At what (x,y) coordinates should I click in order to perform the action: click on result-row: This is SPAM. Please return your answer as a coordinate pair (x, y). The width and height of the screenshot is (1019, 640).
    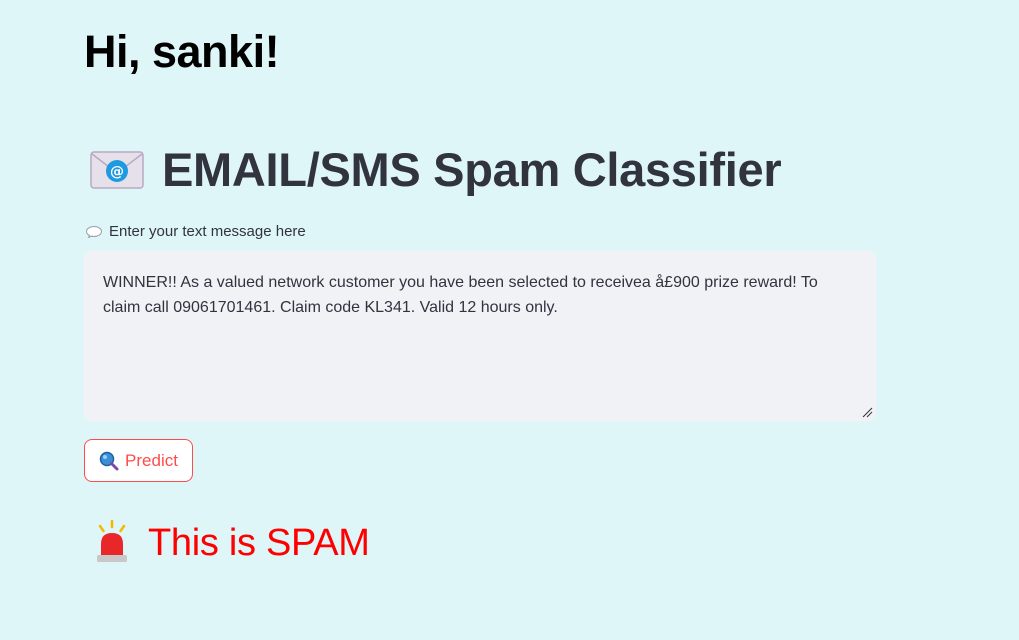
    Looking at the image, I should click on (232, 543).